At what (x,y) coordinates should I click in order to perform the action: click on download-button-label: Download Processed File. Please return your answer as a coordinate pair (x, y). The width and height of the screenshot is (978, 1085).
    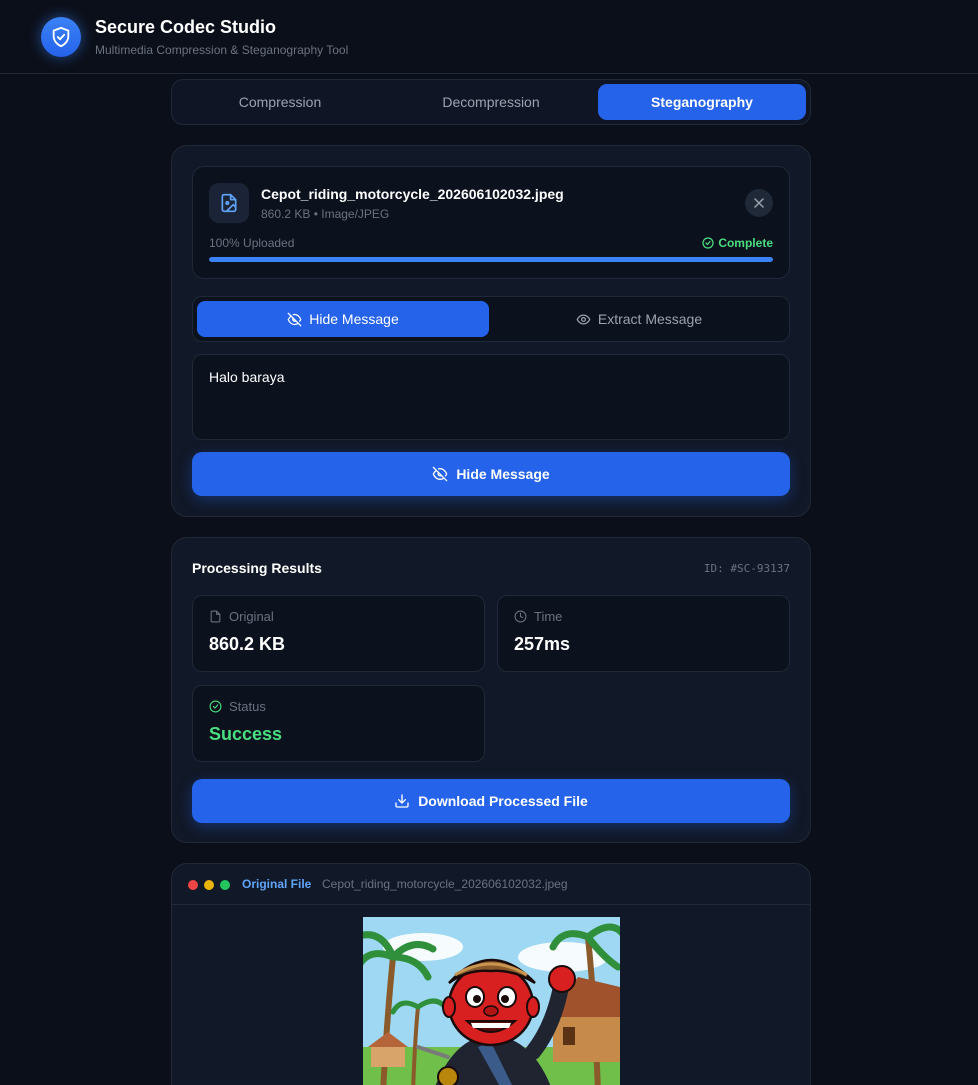
    Looking at the image, I should click on (503, 801).